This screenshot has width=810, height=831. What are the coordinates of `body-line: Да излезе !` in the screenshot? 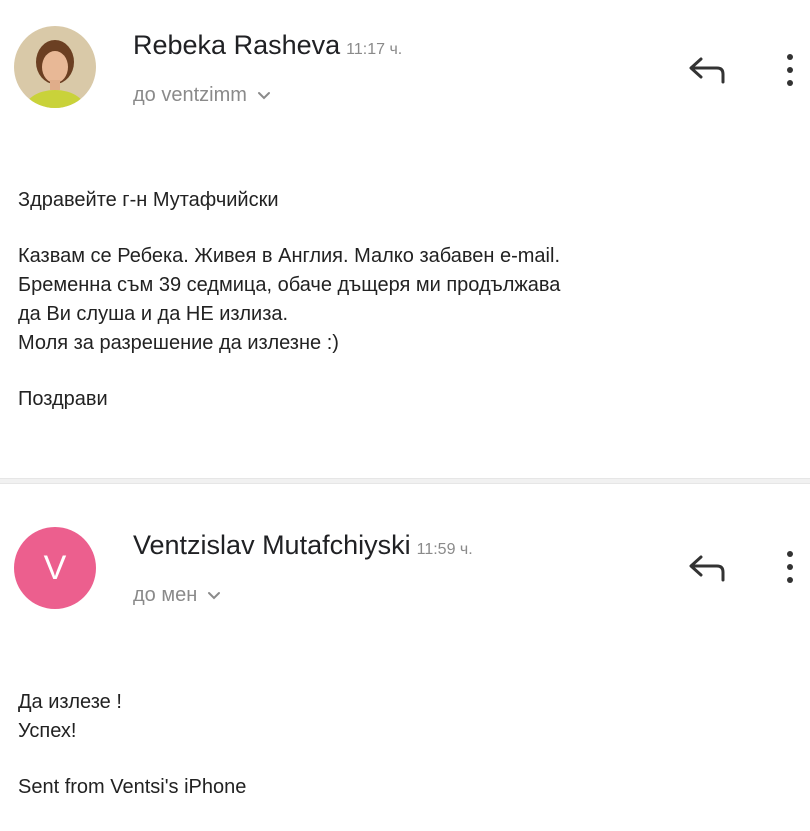 It's located at (70, 702).